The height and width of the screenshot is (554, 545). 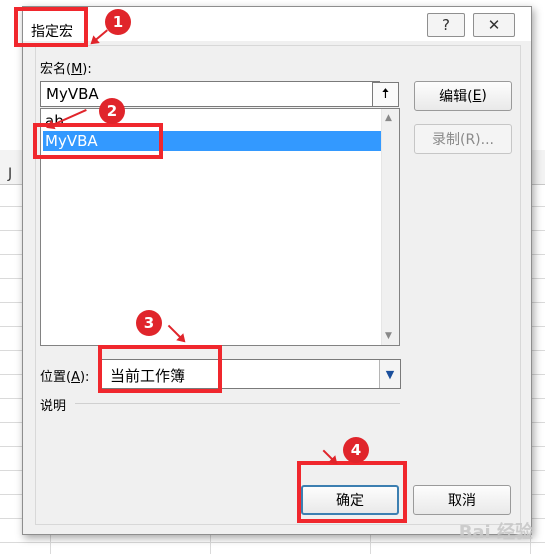 I want to click on description-divider, so click(x=237, y=403).